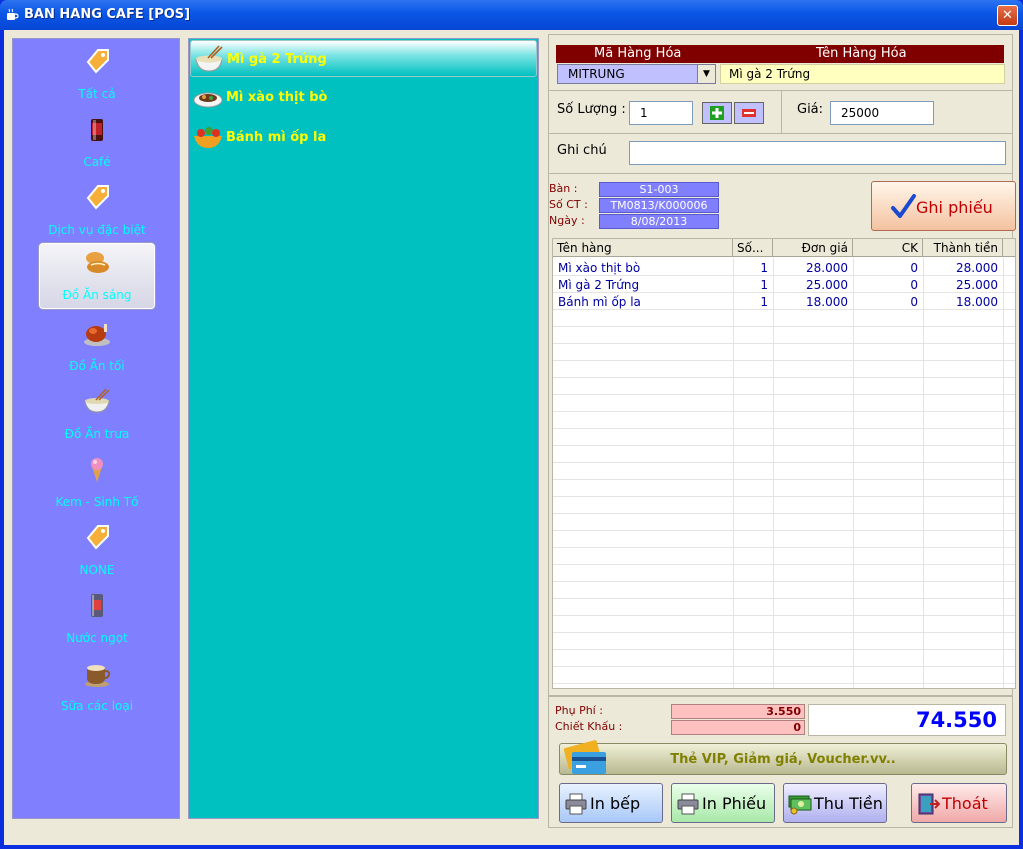  I want to click on vip-voucher-button: Thẻ VIP, Giảm giá, Voucher.vv.., so click(783, 757).